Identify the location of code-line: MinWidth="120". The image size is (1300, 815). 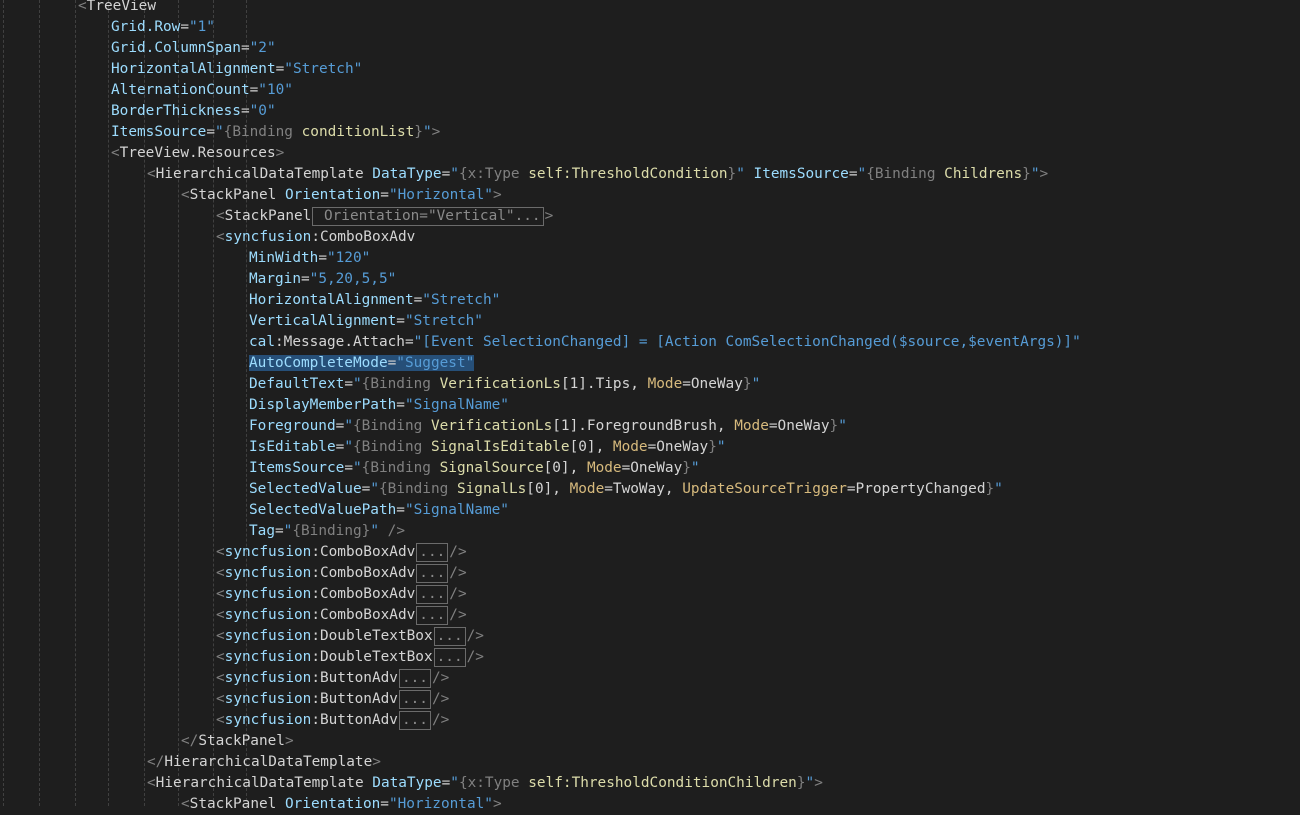
(309, 258).